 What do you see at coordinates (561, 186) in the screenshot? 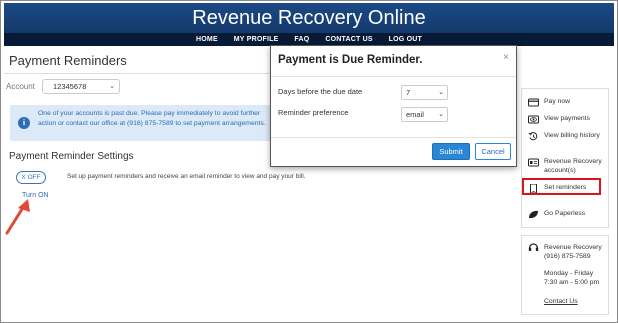
I see `highlight-box` at bounding box center [561, 186].